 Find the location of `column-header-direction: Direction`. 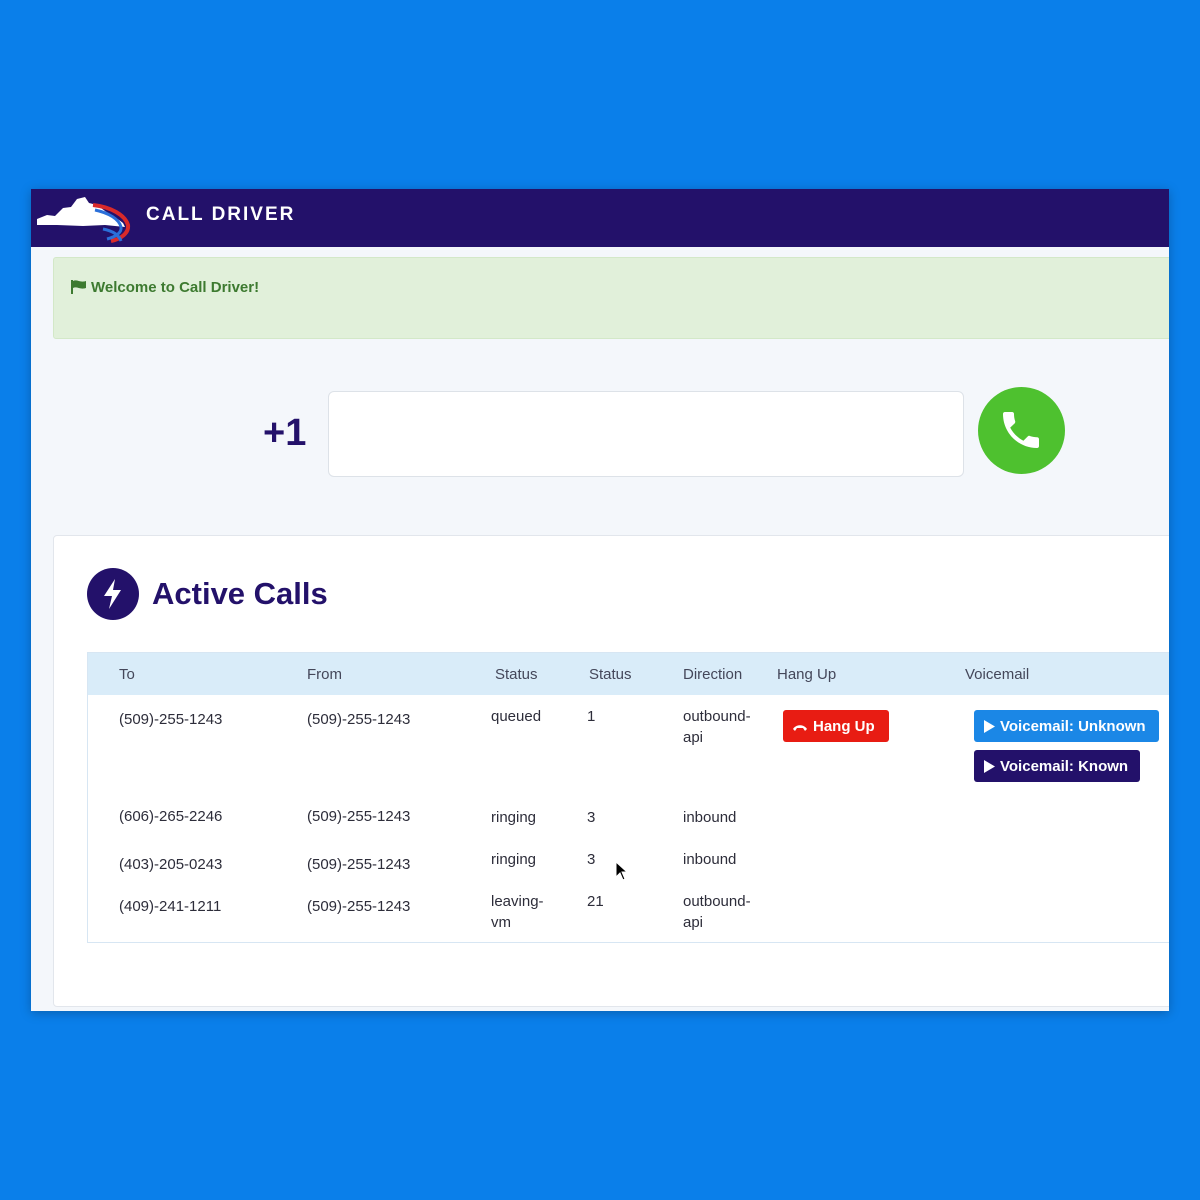

column-header-direction: Direction is located at coordinates (713, 674).